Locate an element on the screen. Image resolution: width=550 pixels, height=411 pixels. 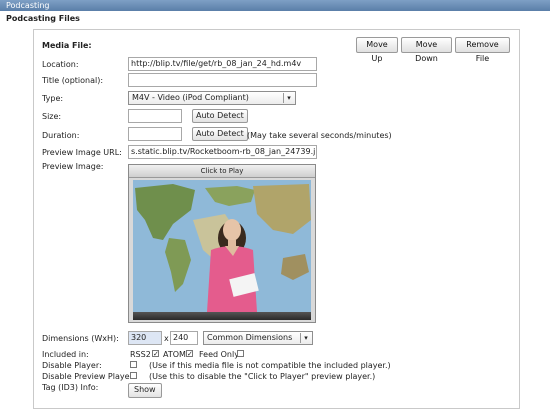
preview-image-label: Preview Image: is located at coordinates (73, 166).